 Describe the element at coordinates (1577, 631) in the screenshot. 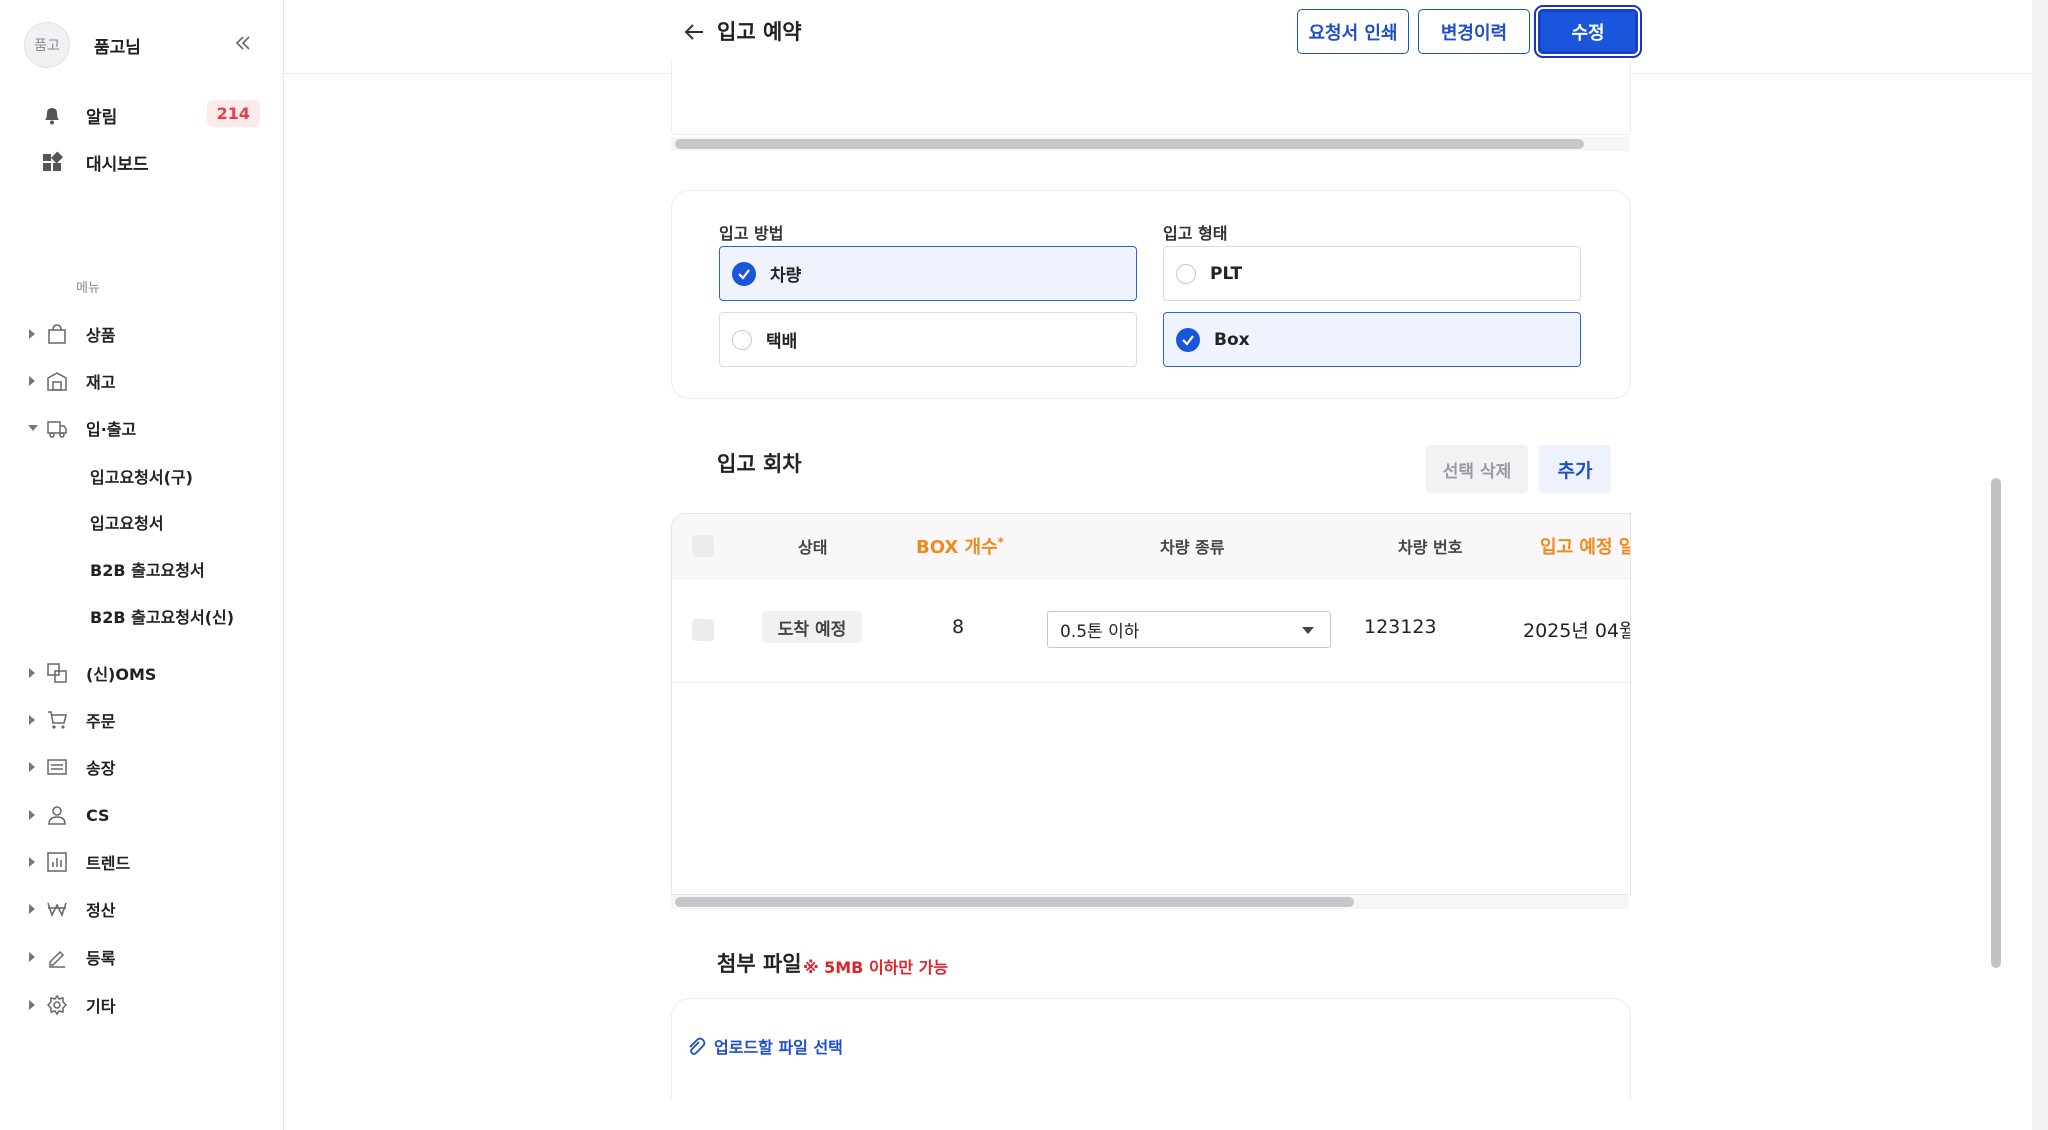

I see `expected-date-cell: 2025년 04월` at that location.